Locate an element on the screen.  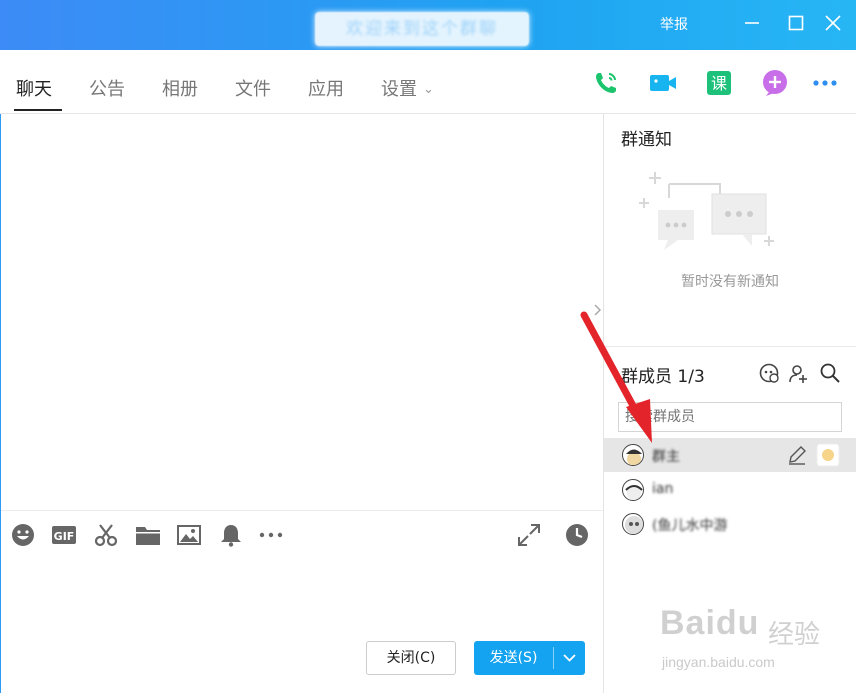
bell-icon is located at coordinates (231, 535).